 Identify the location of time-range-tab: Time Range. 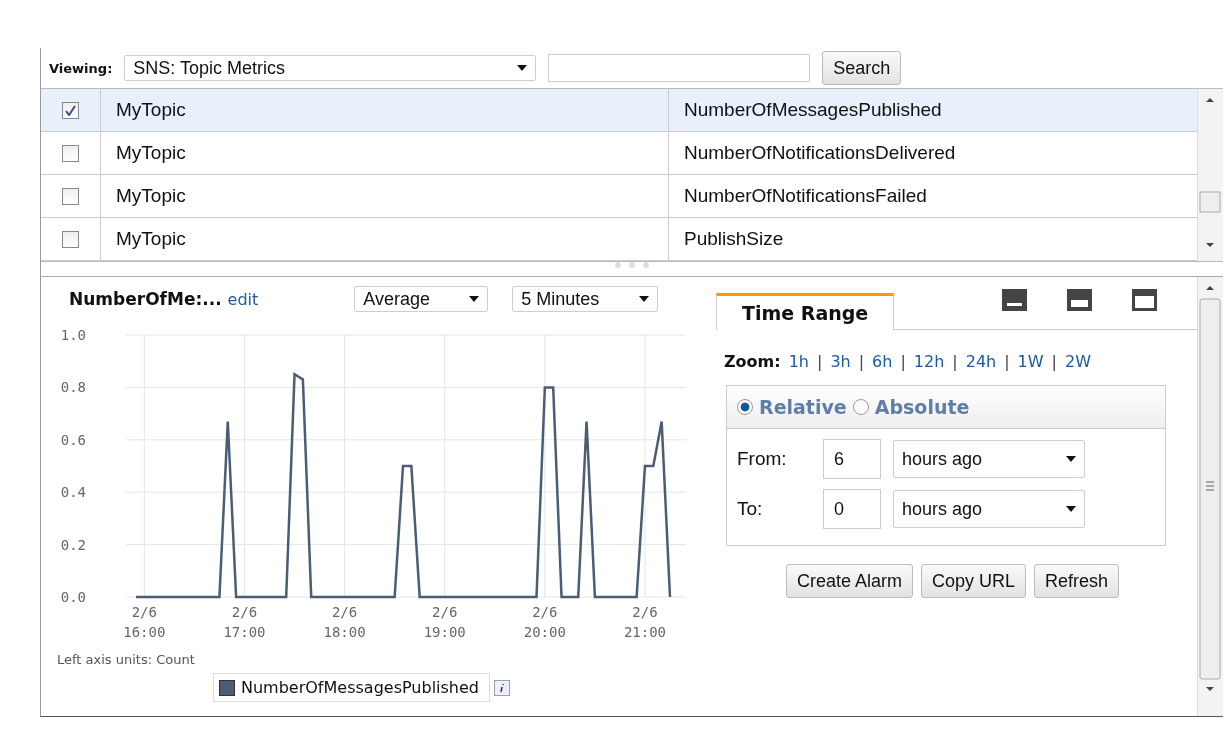
(805, 311).